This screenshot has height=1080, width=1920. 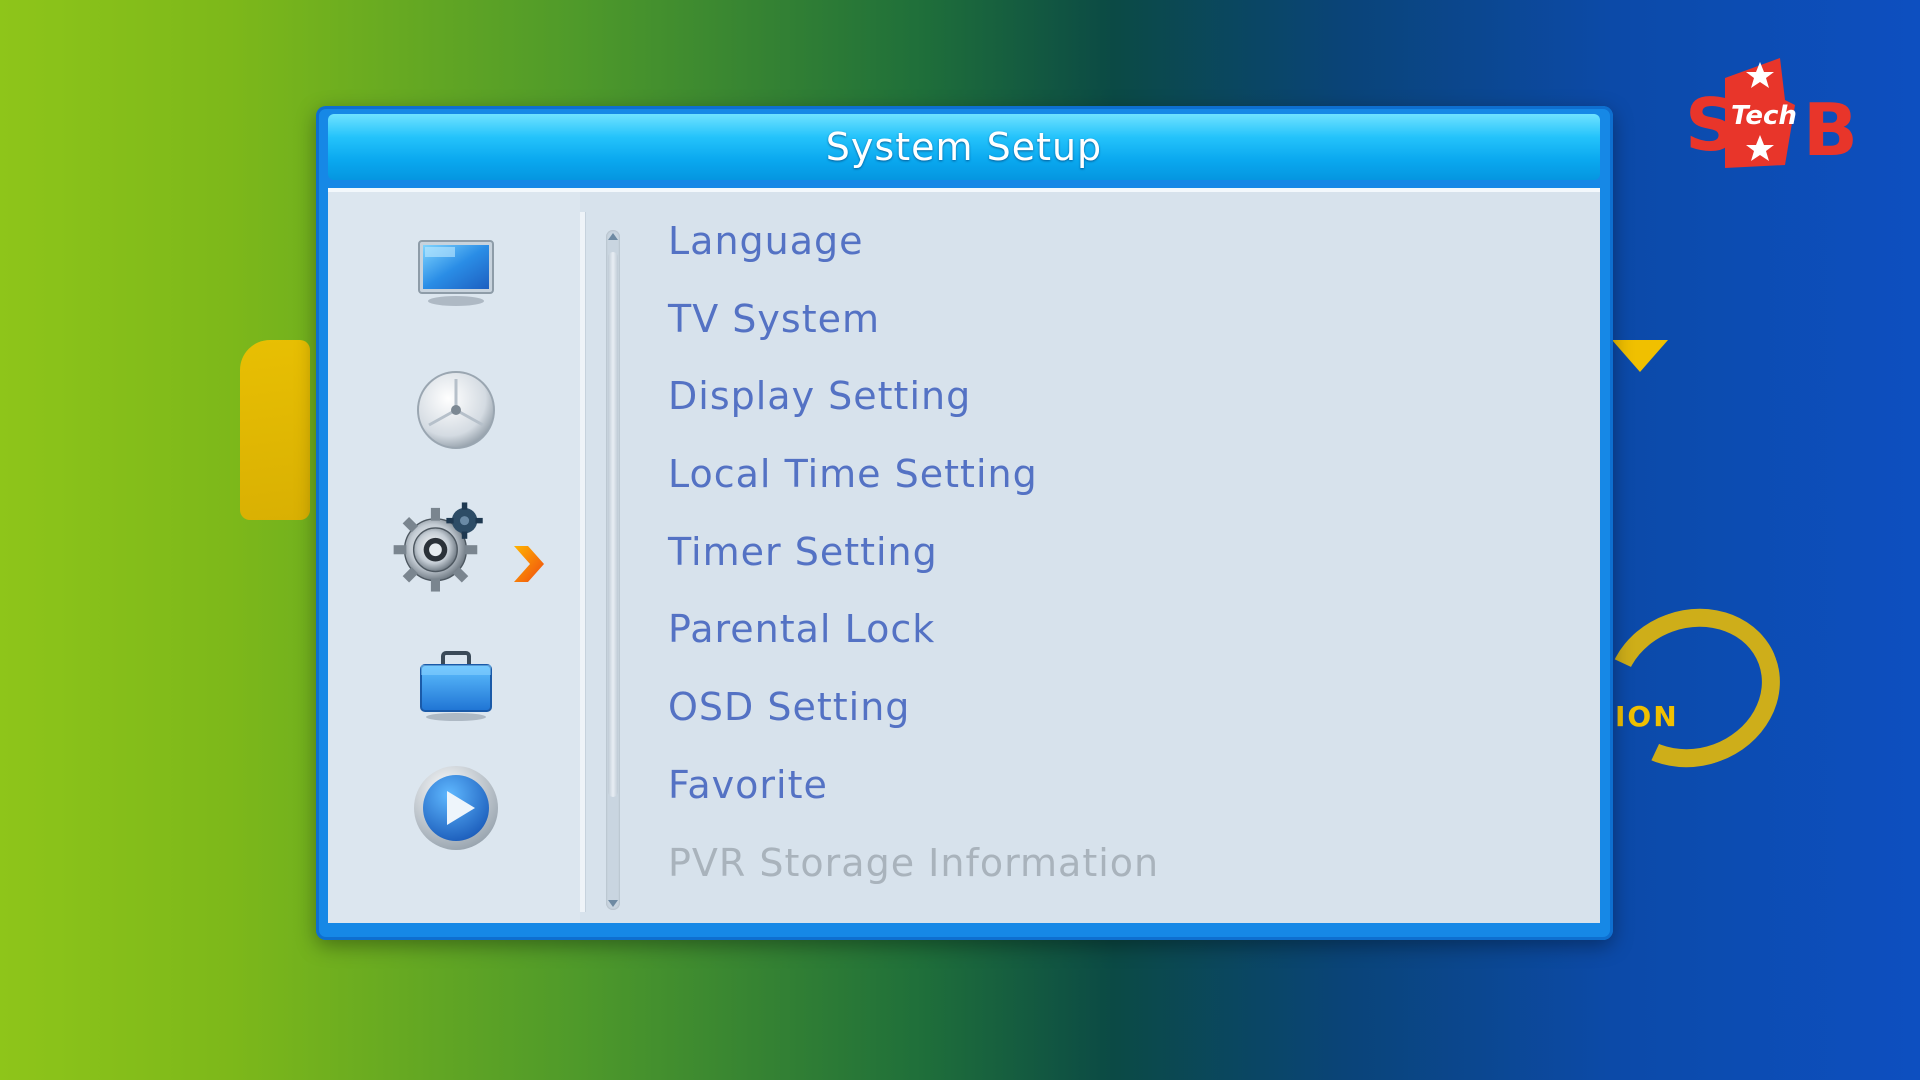 I want to click on satellite-dish-icon, so click(x=456, y=410).